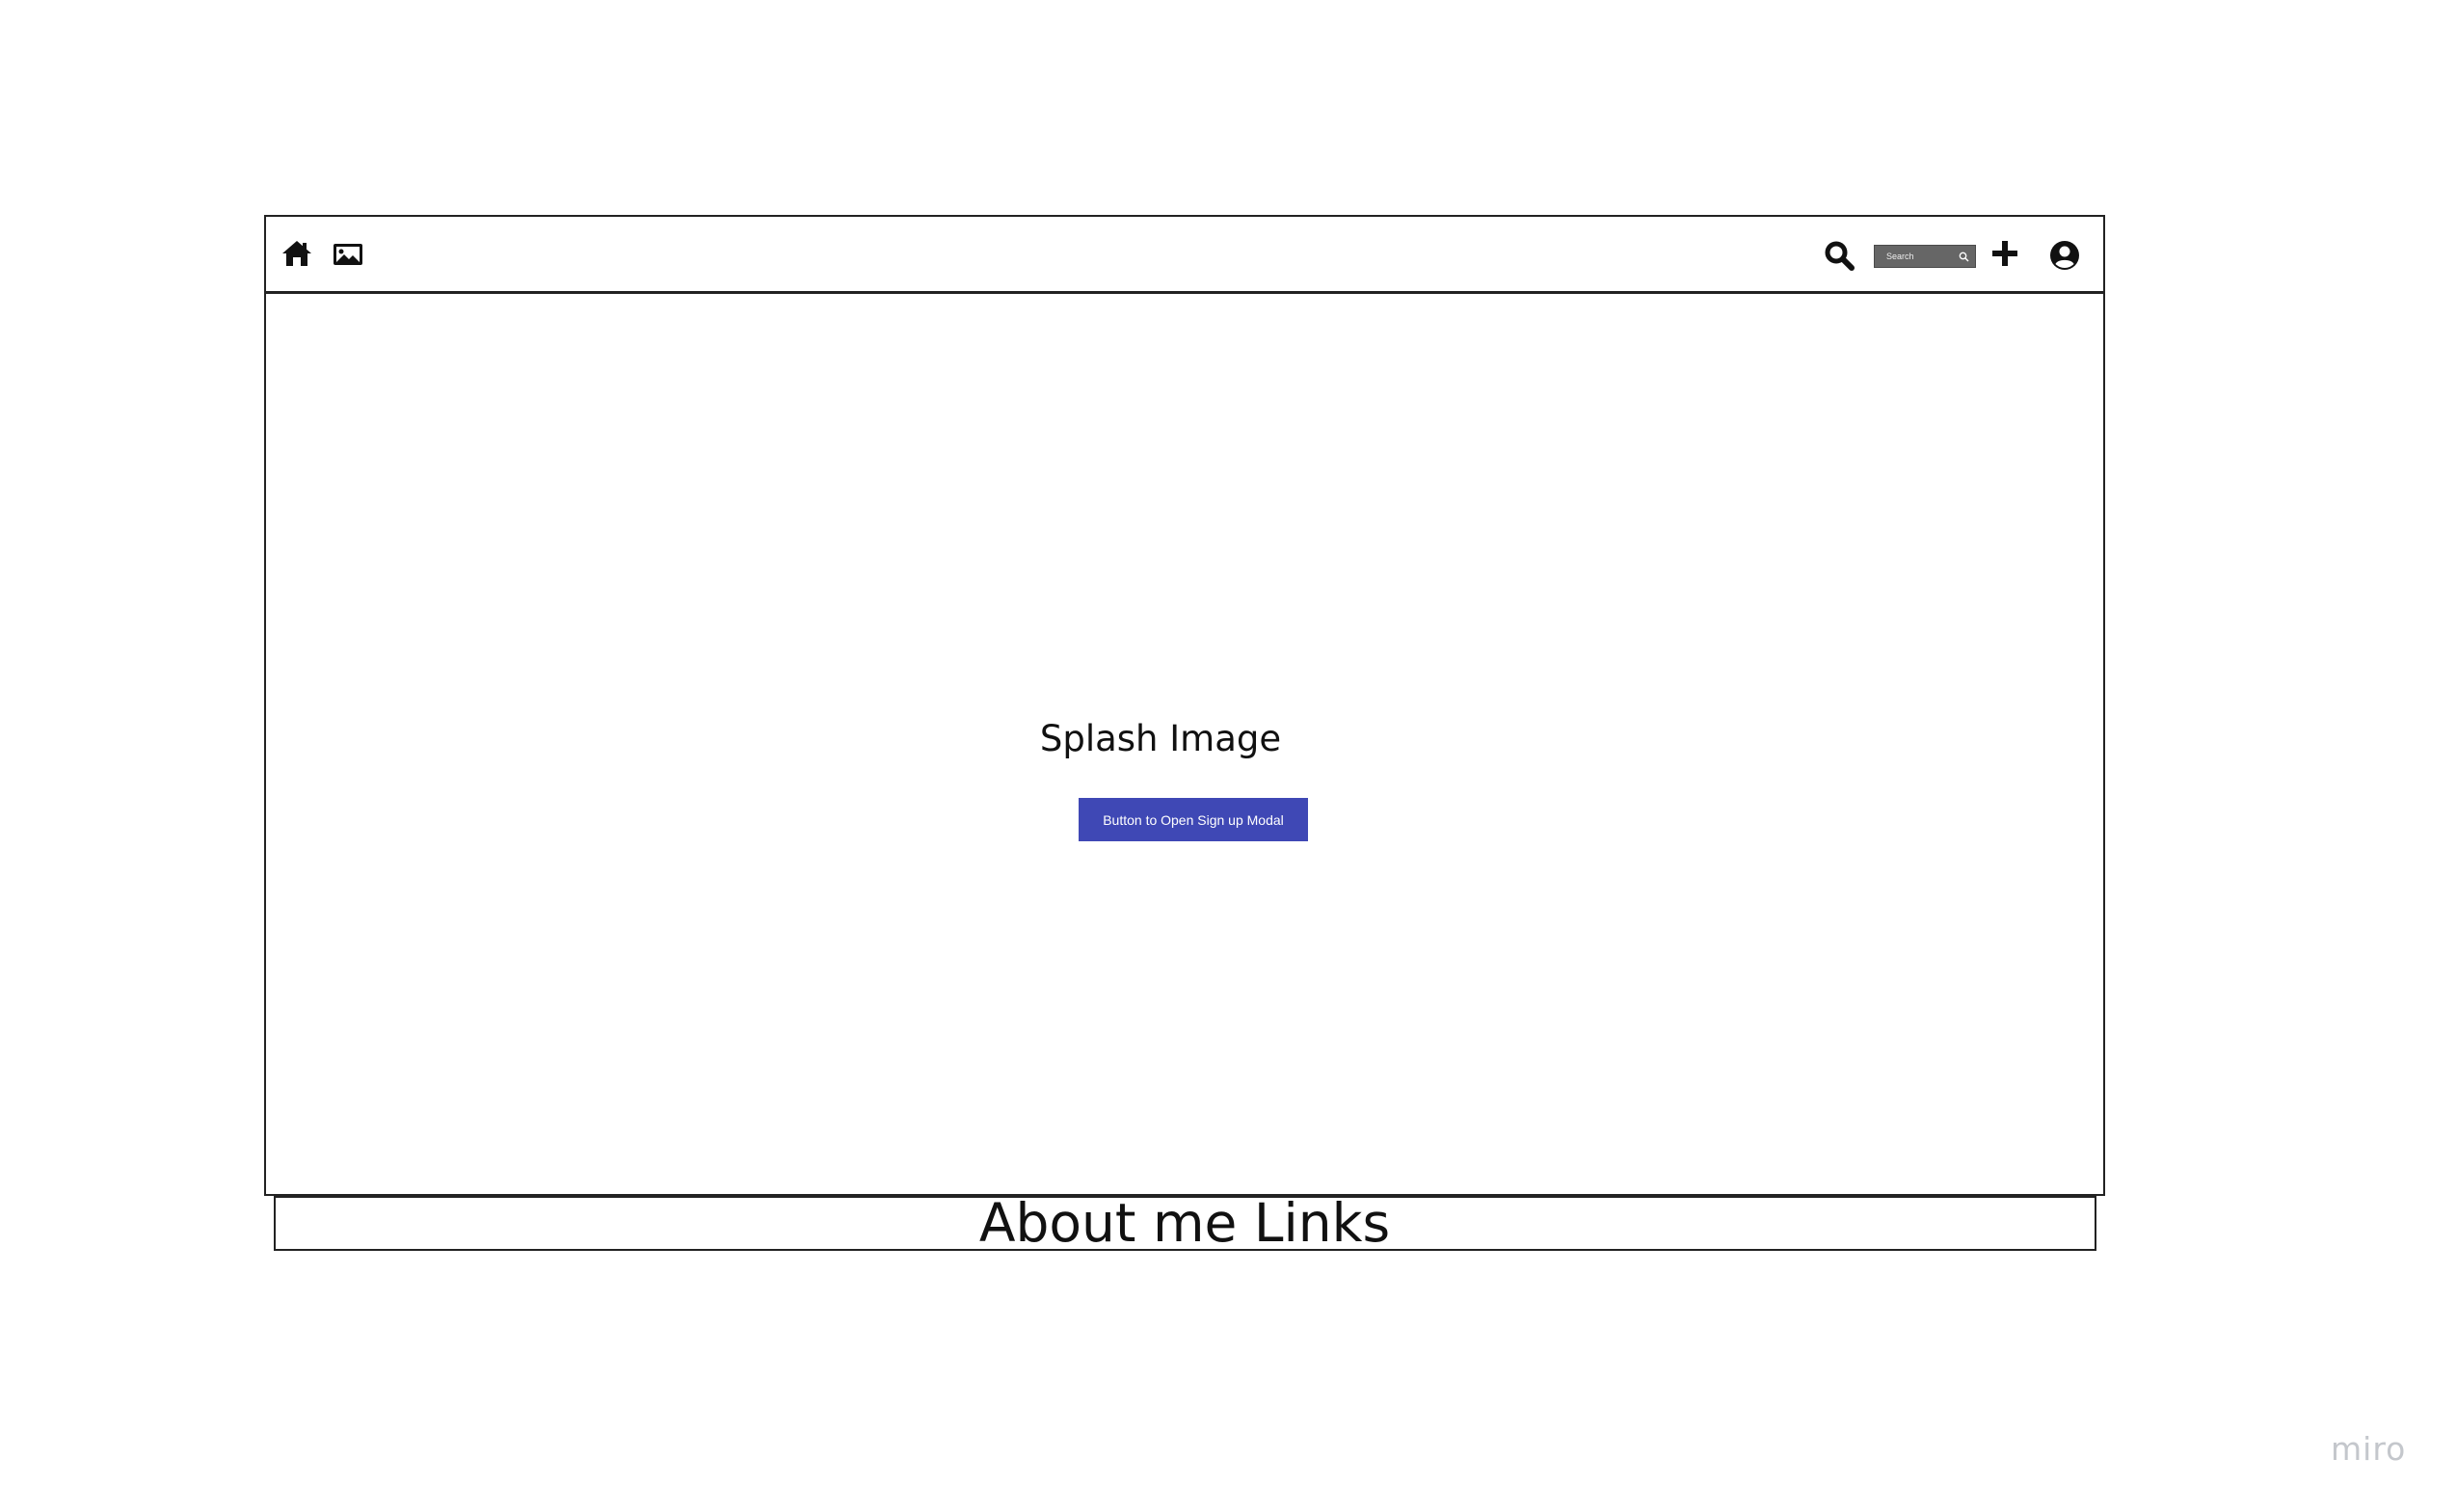 Image resolution: width=2456 pixels, height=1512 pixels. I want to click on image-icon, so click(348, 255).